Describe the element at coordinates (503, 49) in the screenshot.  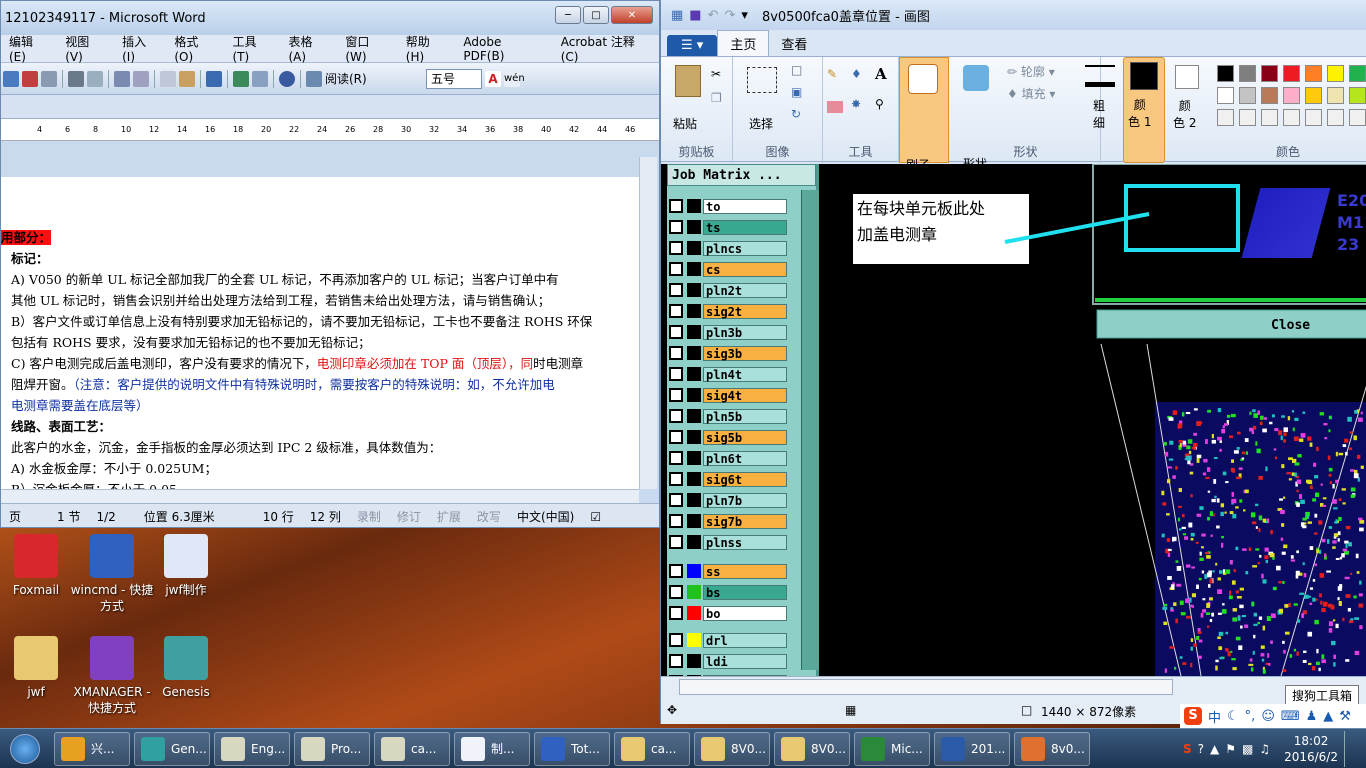
I see `menu-item: Adobe PDF(B)` at that location.